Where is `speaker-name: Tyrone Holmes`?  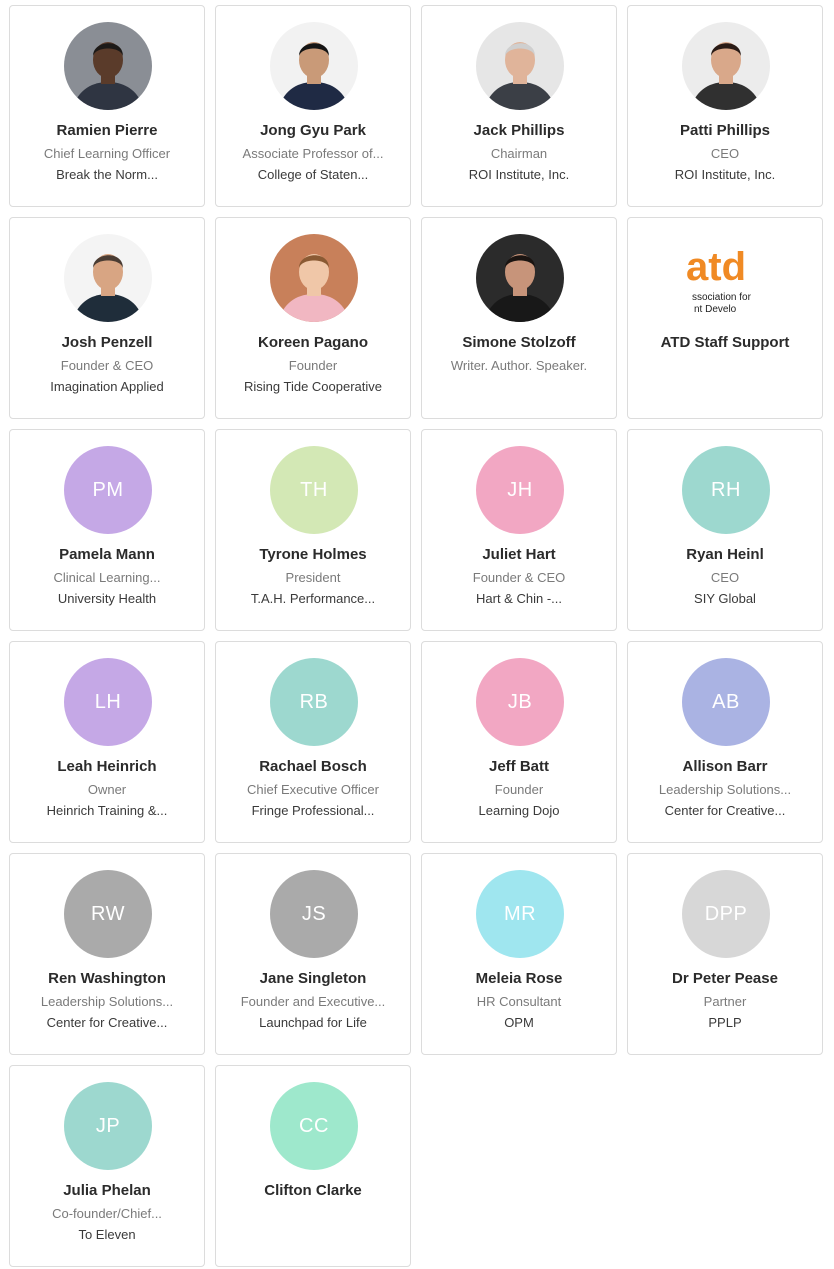 speaker-name: Tyrone Holmes is located at coordinates (313, 554).